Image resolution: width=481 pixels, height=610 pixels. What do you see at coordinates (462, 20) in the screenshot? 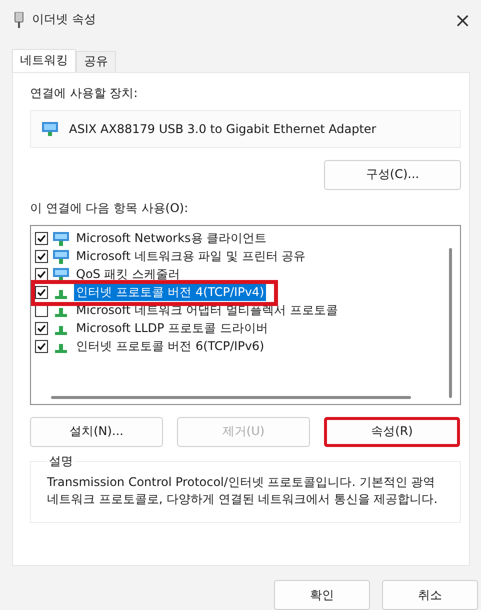
I see `close-icon: ×` at bounding box center [462, 20].